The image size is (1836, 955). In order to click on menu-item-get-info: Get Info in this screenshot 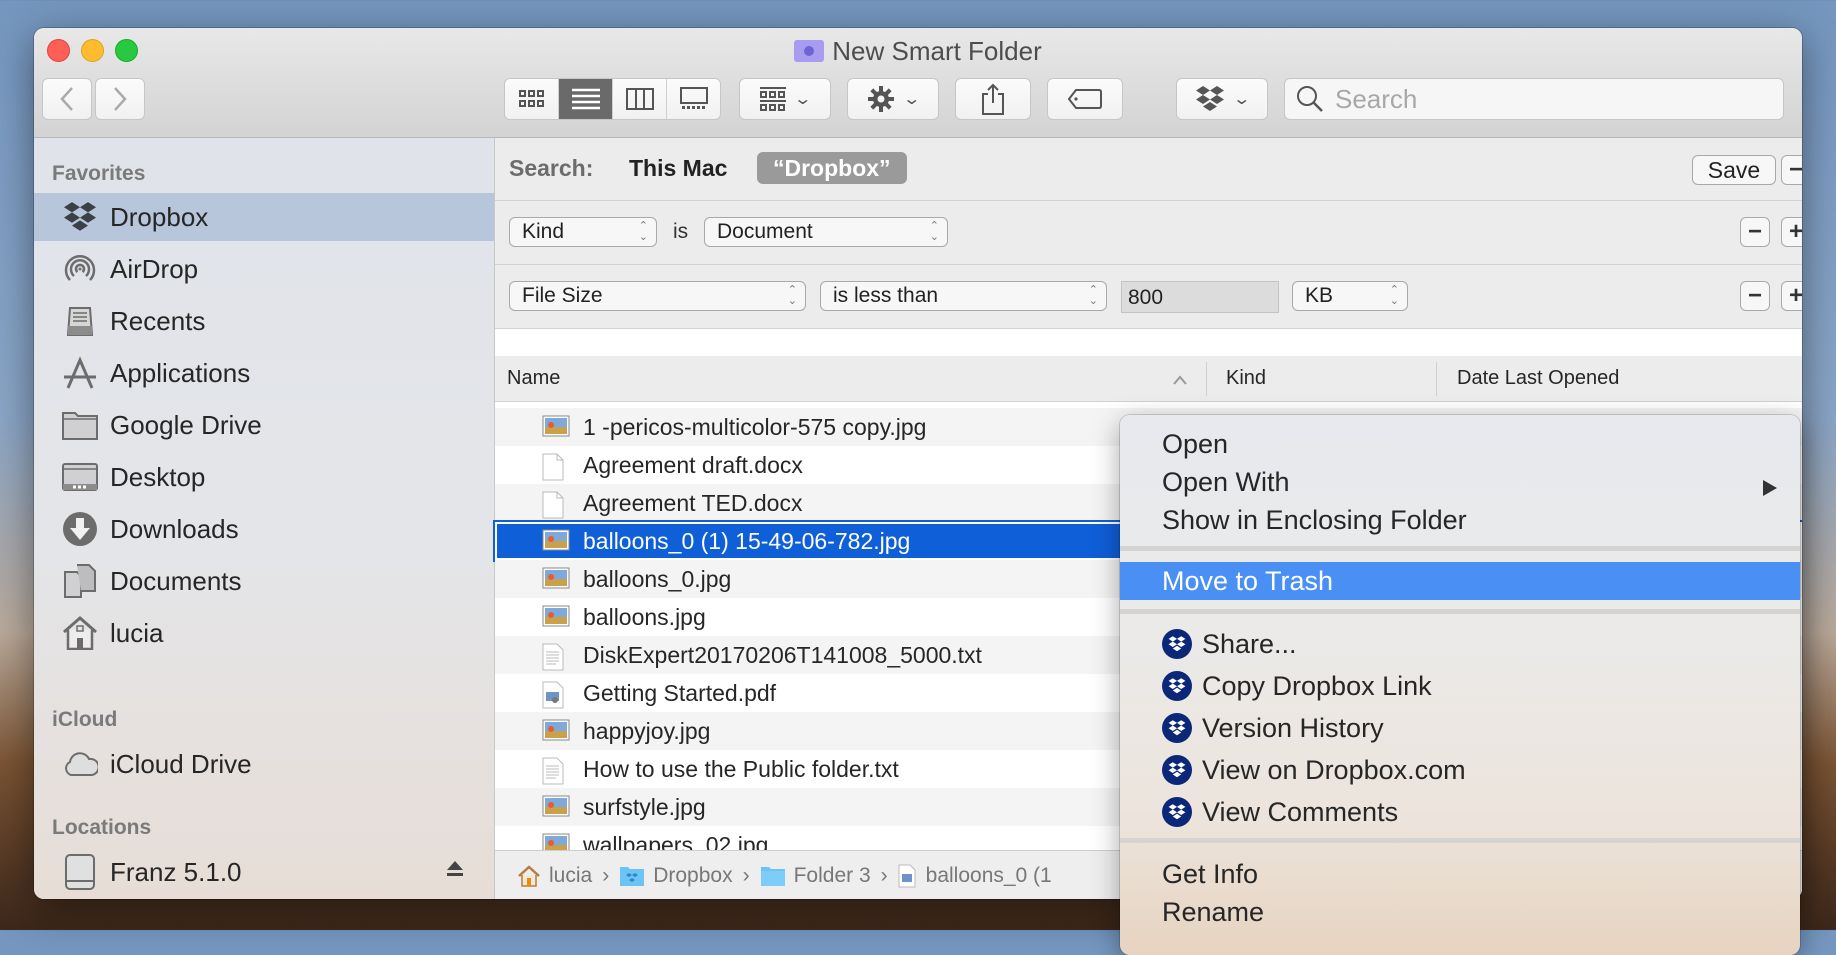, I will do `click(1460, 874)`.